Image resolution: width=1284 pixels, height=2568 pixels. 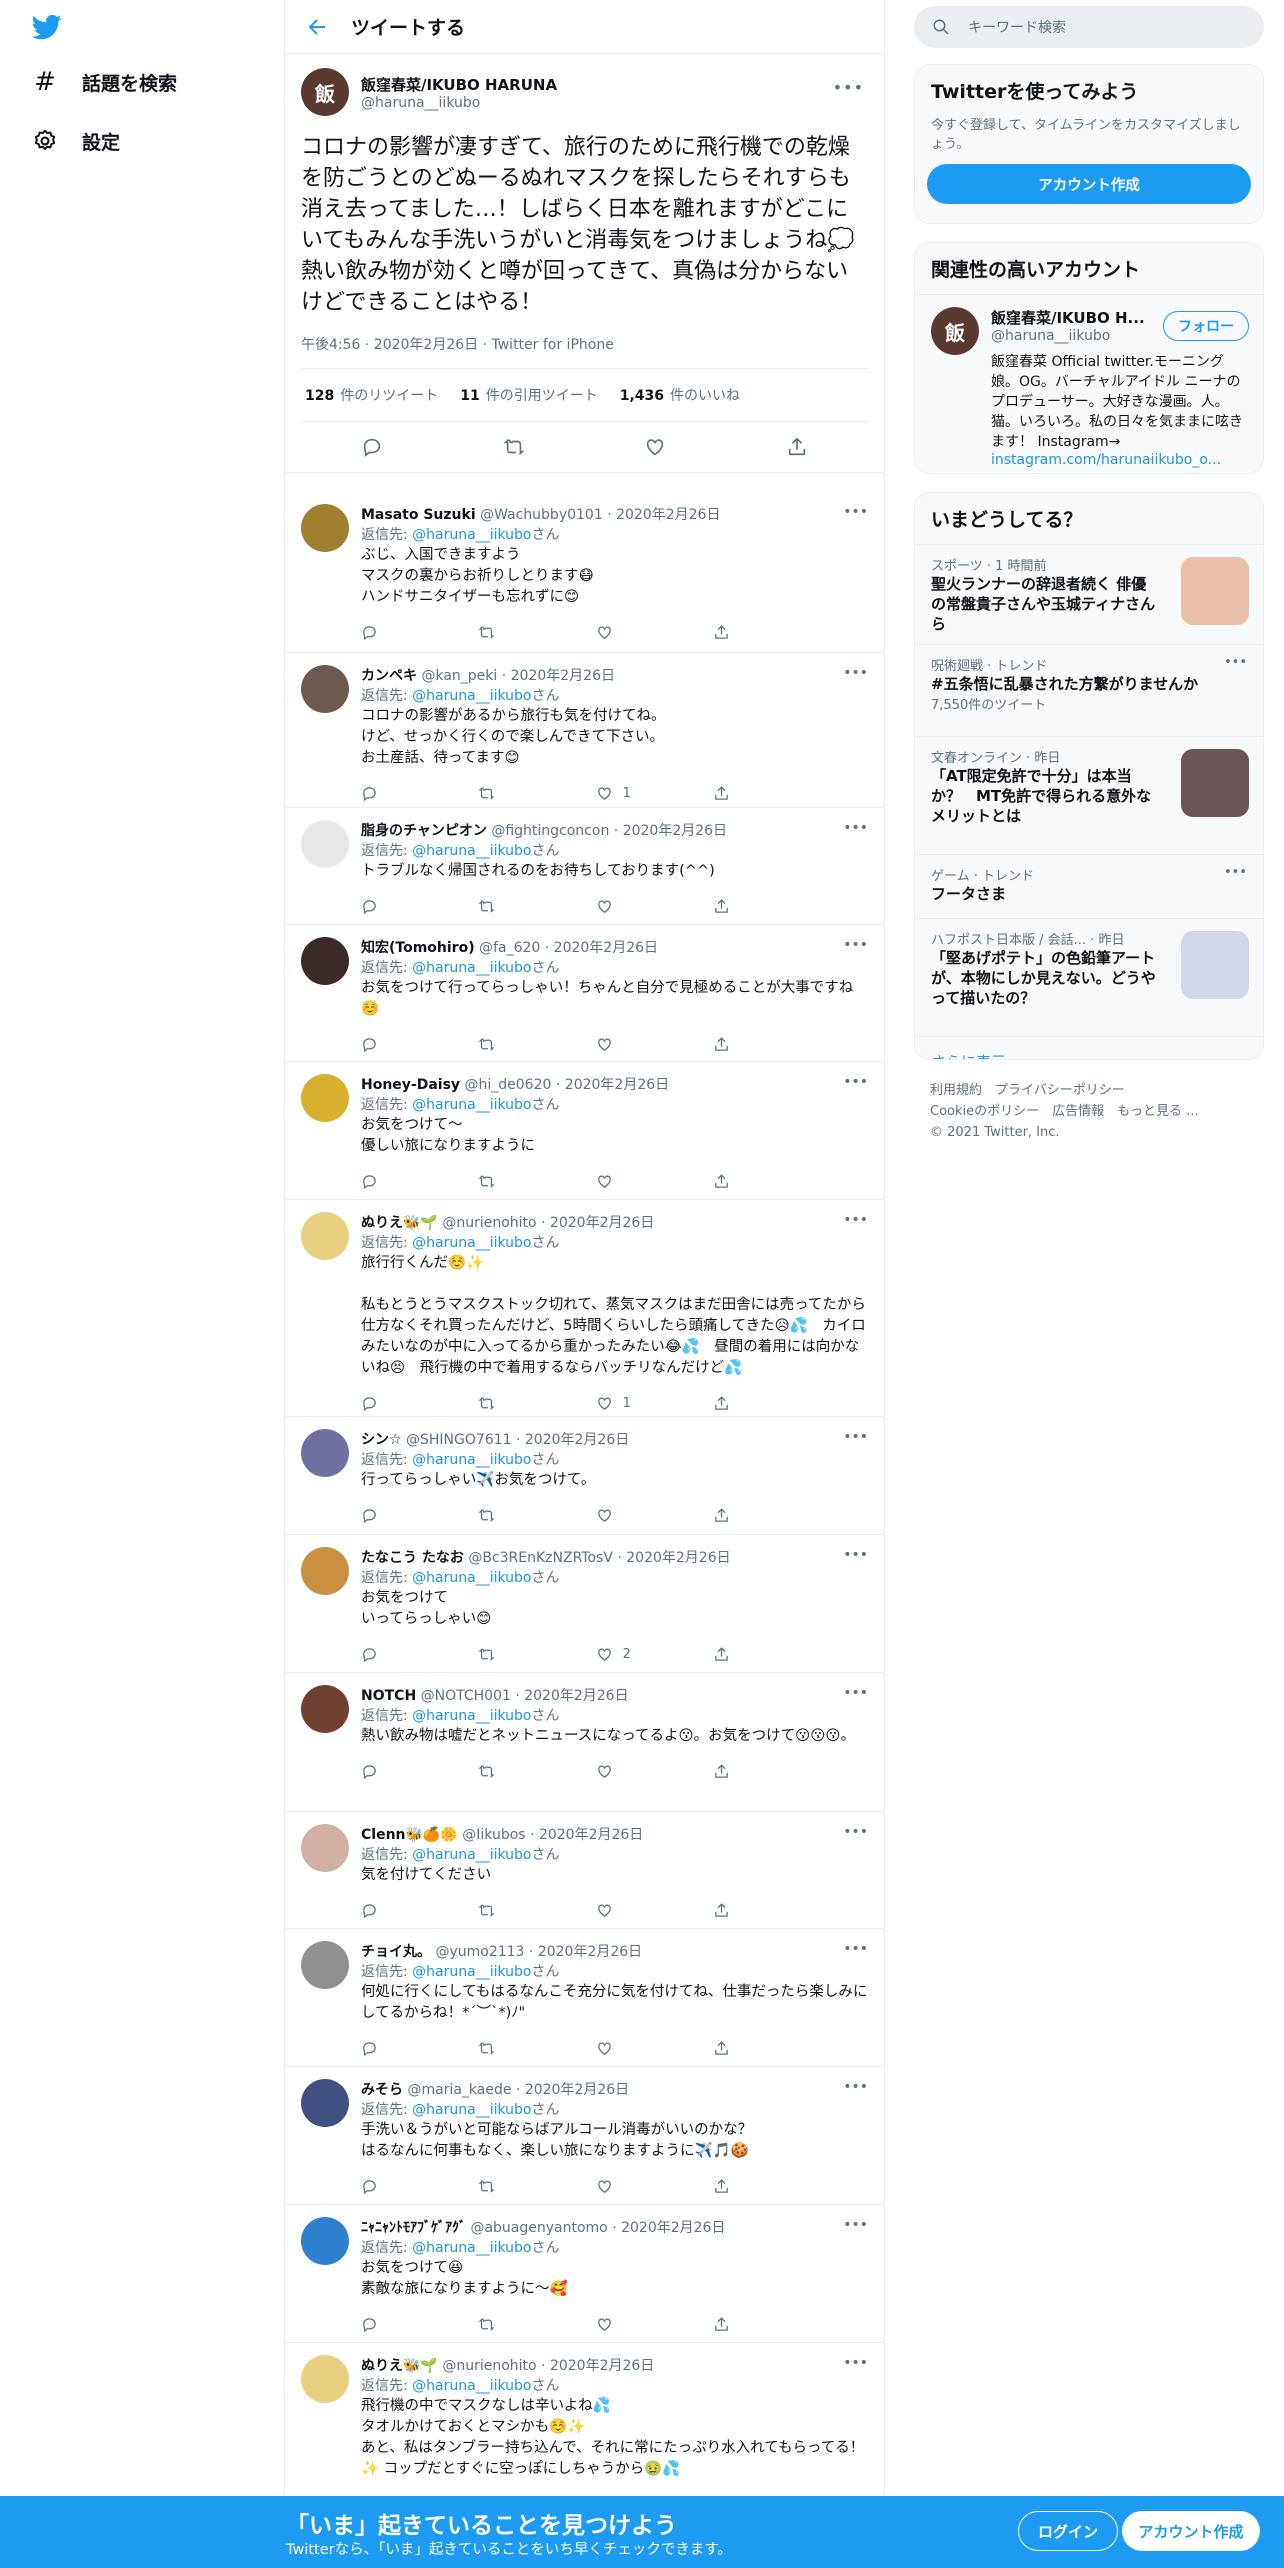 What do you see at coordinates (508, 1085) in the screenshot?
I see `reply-author-handle: @hi_de0620` at bounding box center [508, 1085].